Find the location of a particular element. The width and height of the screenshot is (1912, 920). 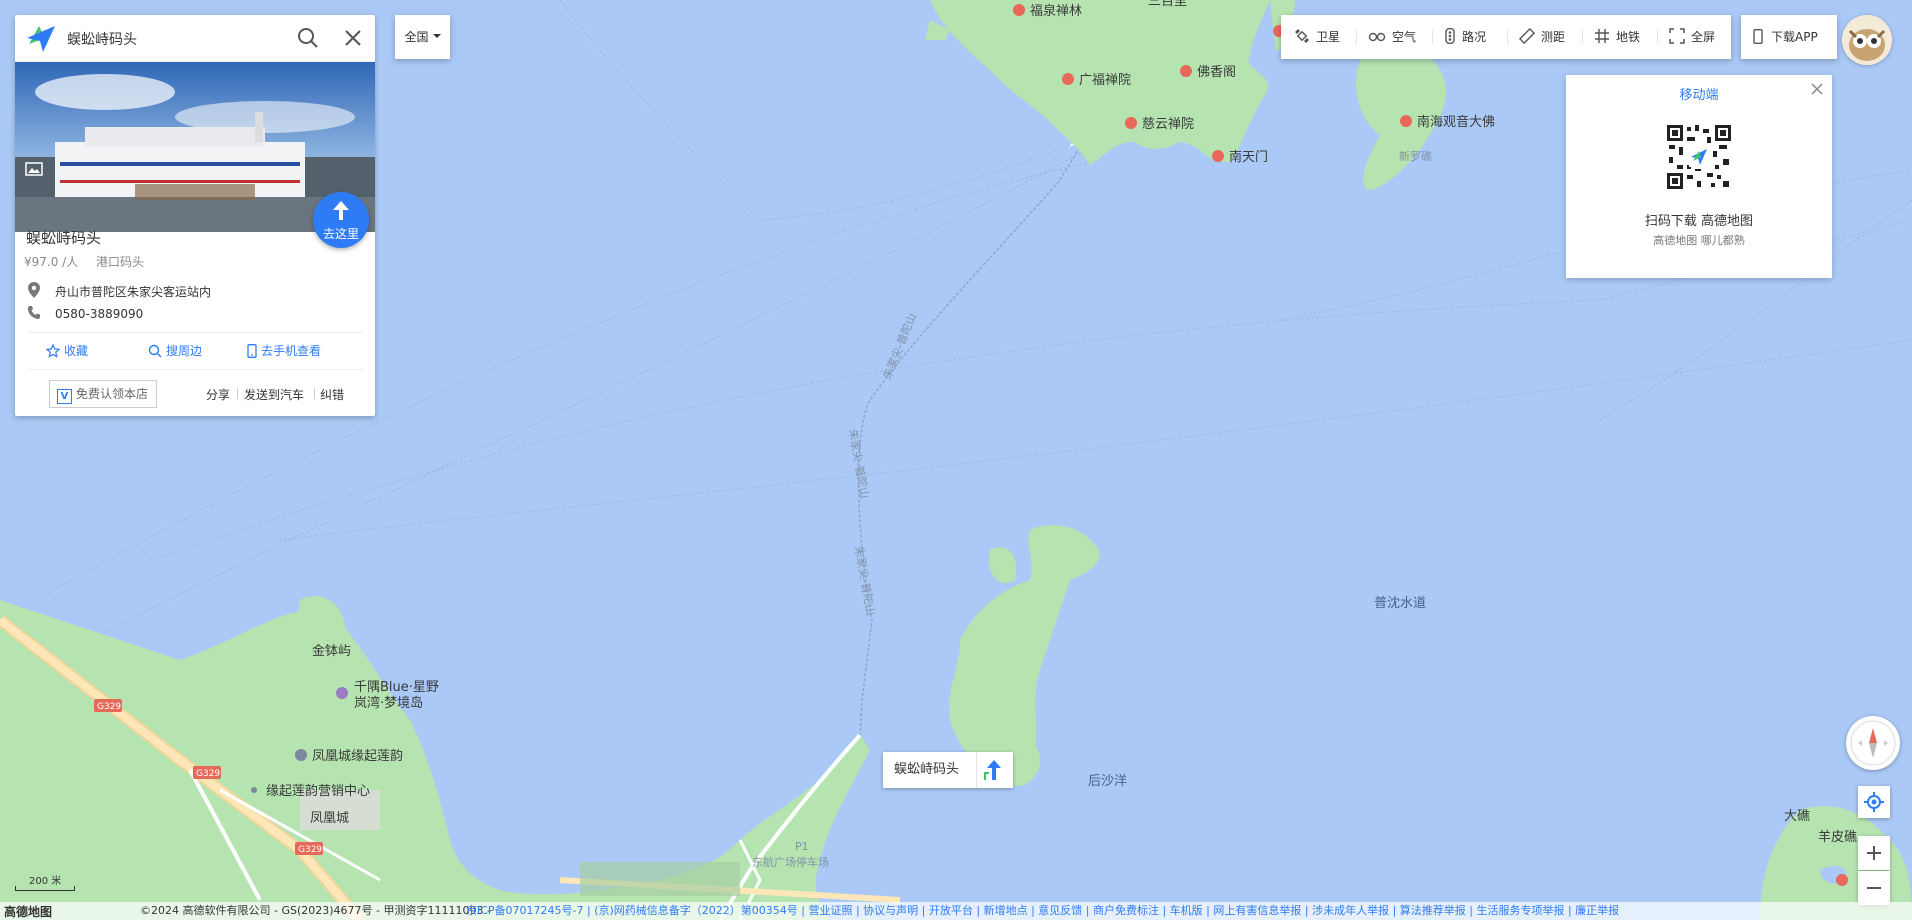

road-shield-g329c: G329 is located at coordinates (309, 848).